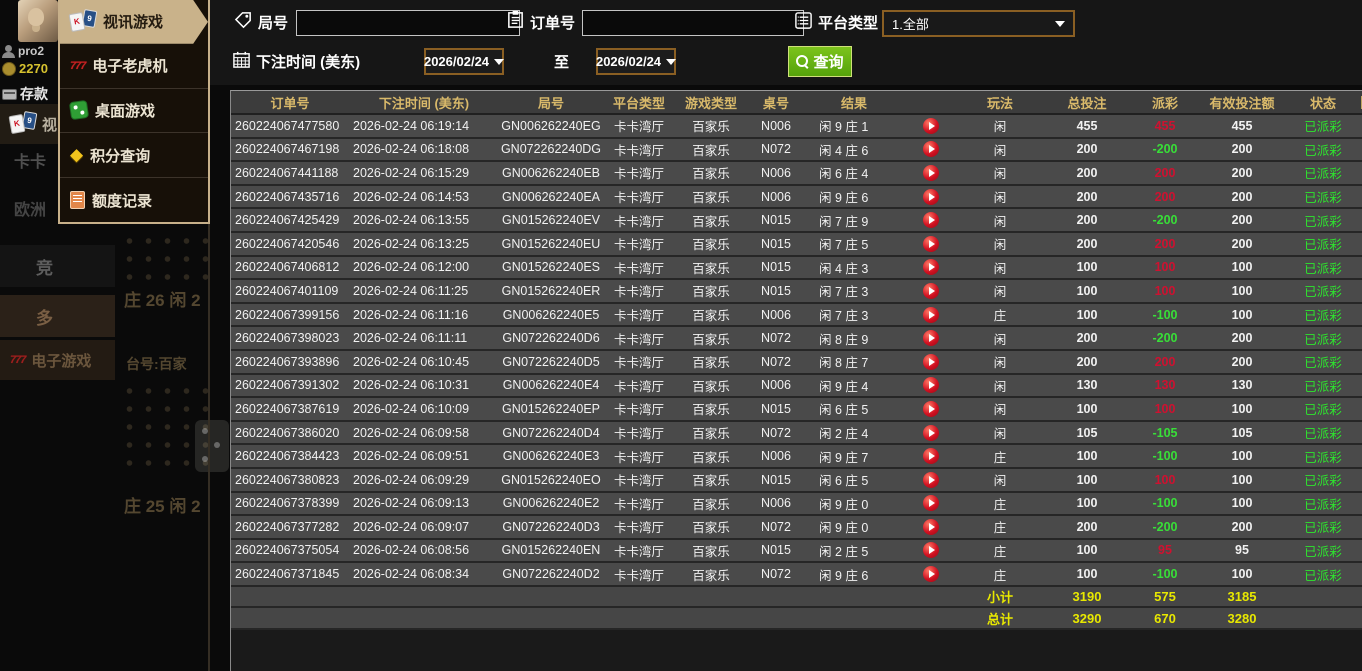 This screenshot has height=671, width=1362. I want to click on table-games-icon, so click(79, 110).